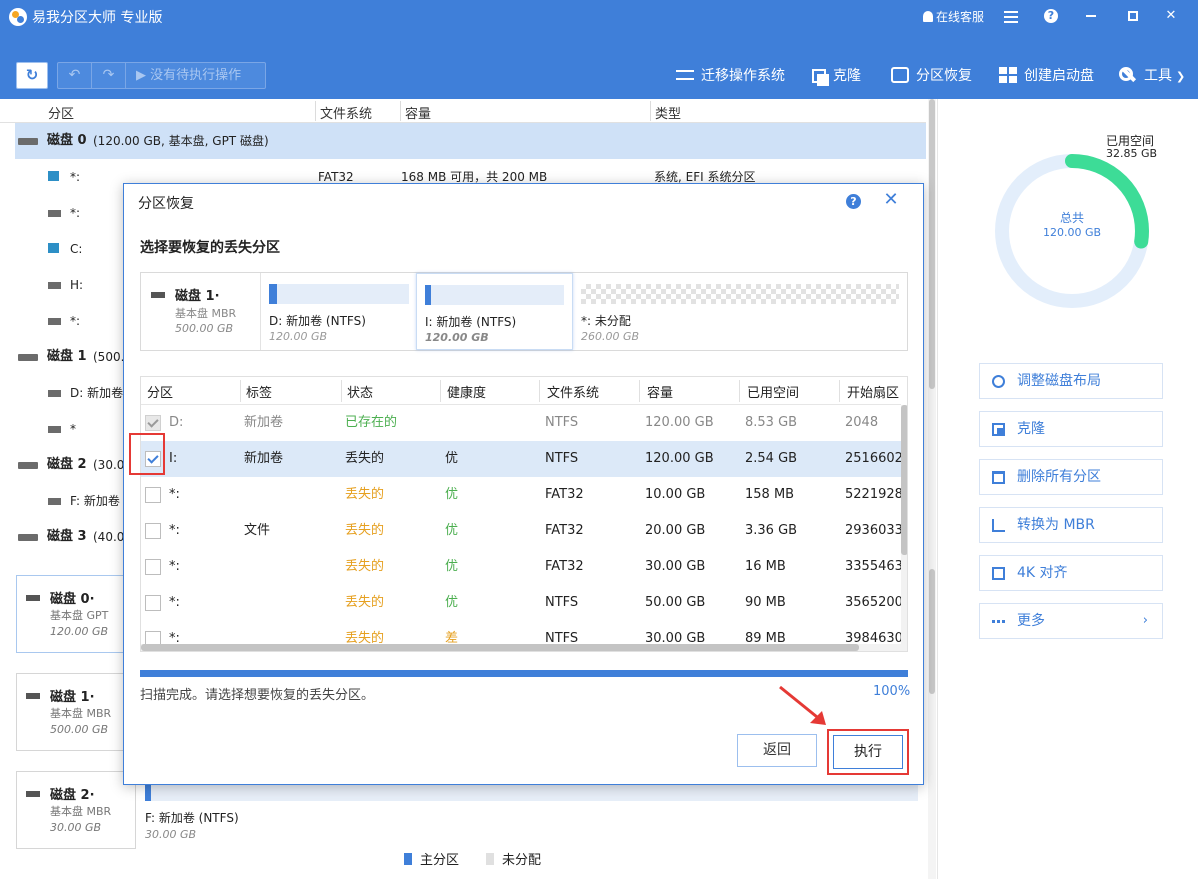 This screenshot has height=879, width=1198. What do you see at coordinates (998, 429) in the screenshot?
I see `clone-icon` at bounding box center [998, 429].